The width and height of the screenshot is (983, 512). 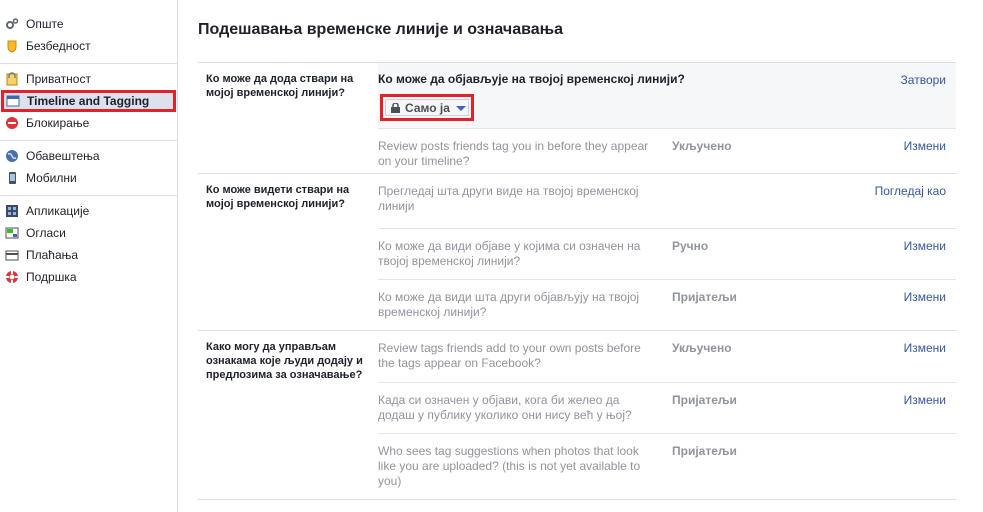 I want to click on sidebar-item-mobile: Мобилни, so click(x=88, y=178).